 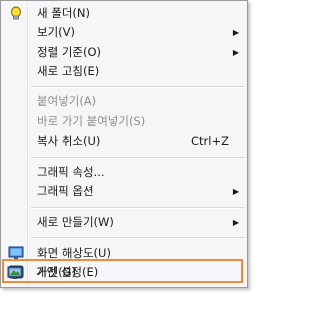 I want to click on menu-item-refresh: 새로 고침(E), so click(x=124, y=71).